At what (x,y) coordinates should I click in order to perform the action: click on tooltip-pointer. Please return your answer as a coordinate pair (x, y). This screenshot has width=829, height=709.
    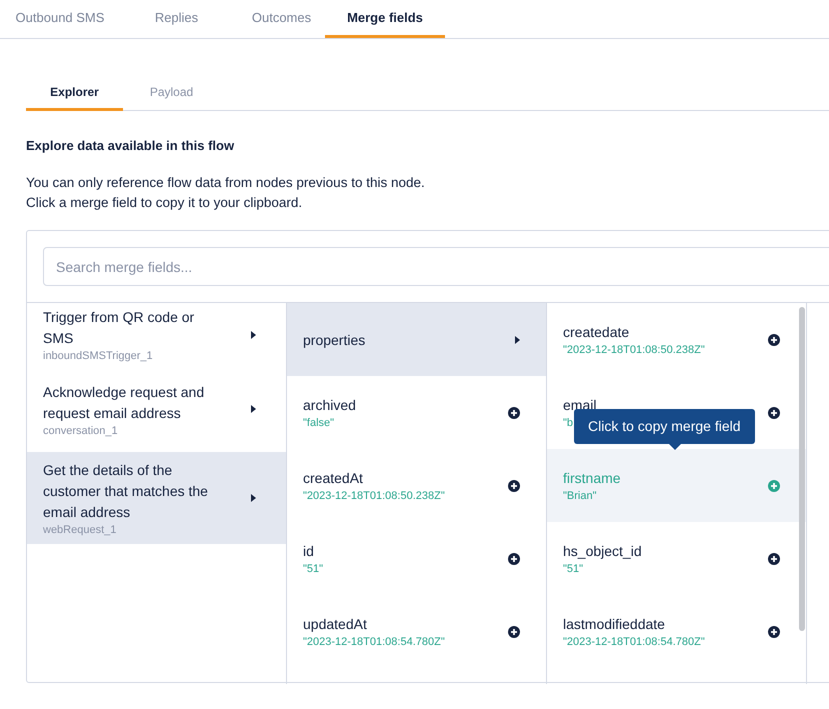
    Looking at the image, I should click on (675, 447).